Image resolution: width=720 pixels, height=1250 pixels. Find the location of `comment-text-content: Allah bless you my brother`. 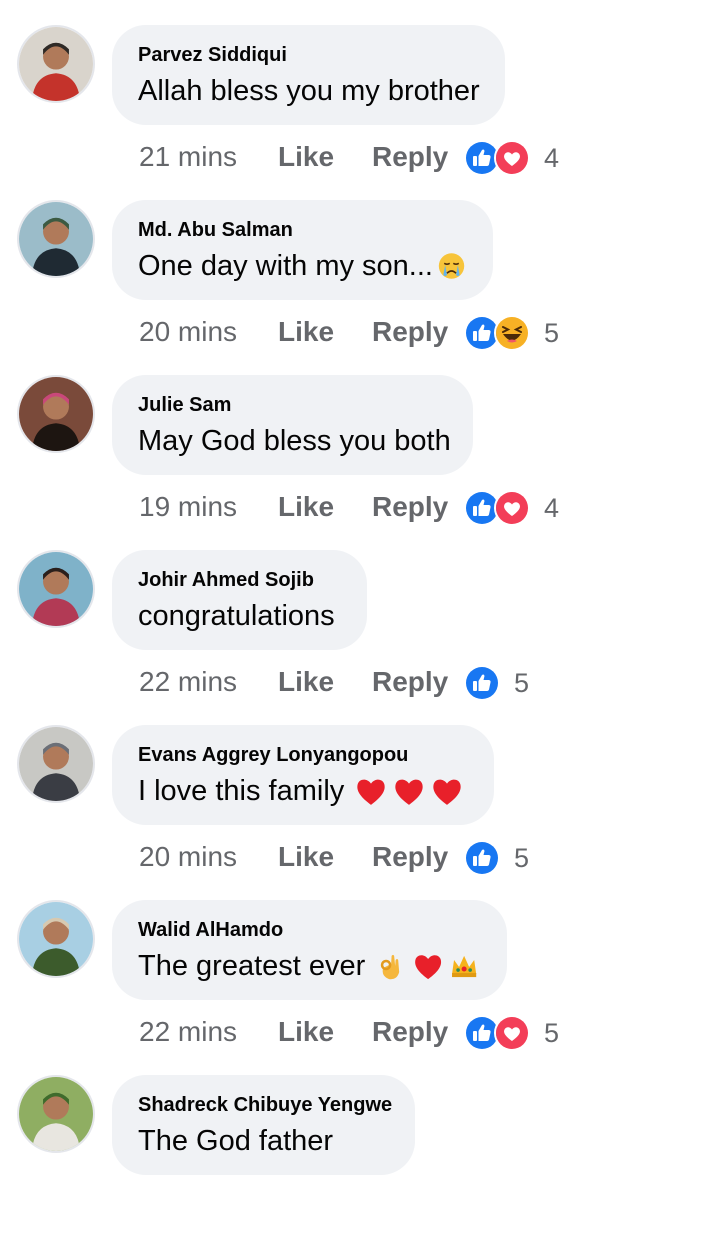

comment-text-content: Allah bless you my brother is located at coordinates (309, 91).